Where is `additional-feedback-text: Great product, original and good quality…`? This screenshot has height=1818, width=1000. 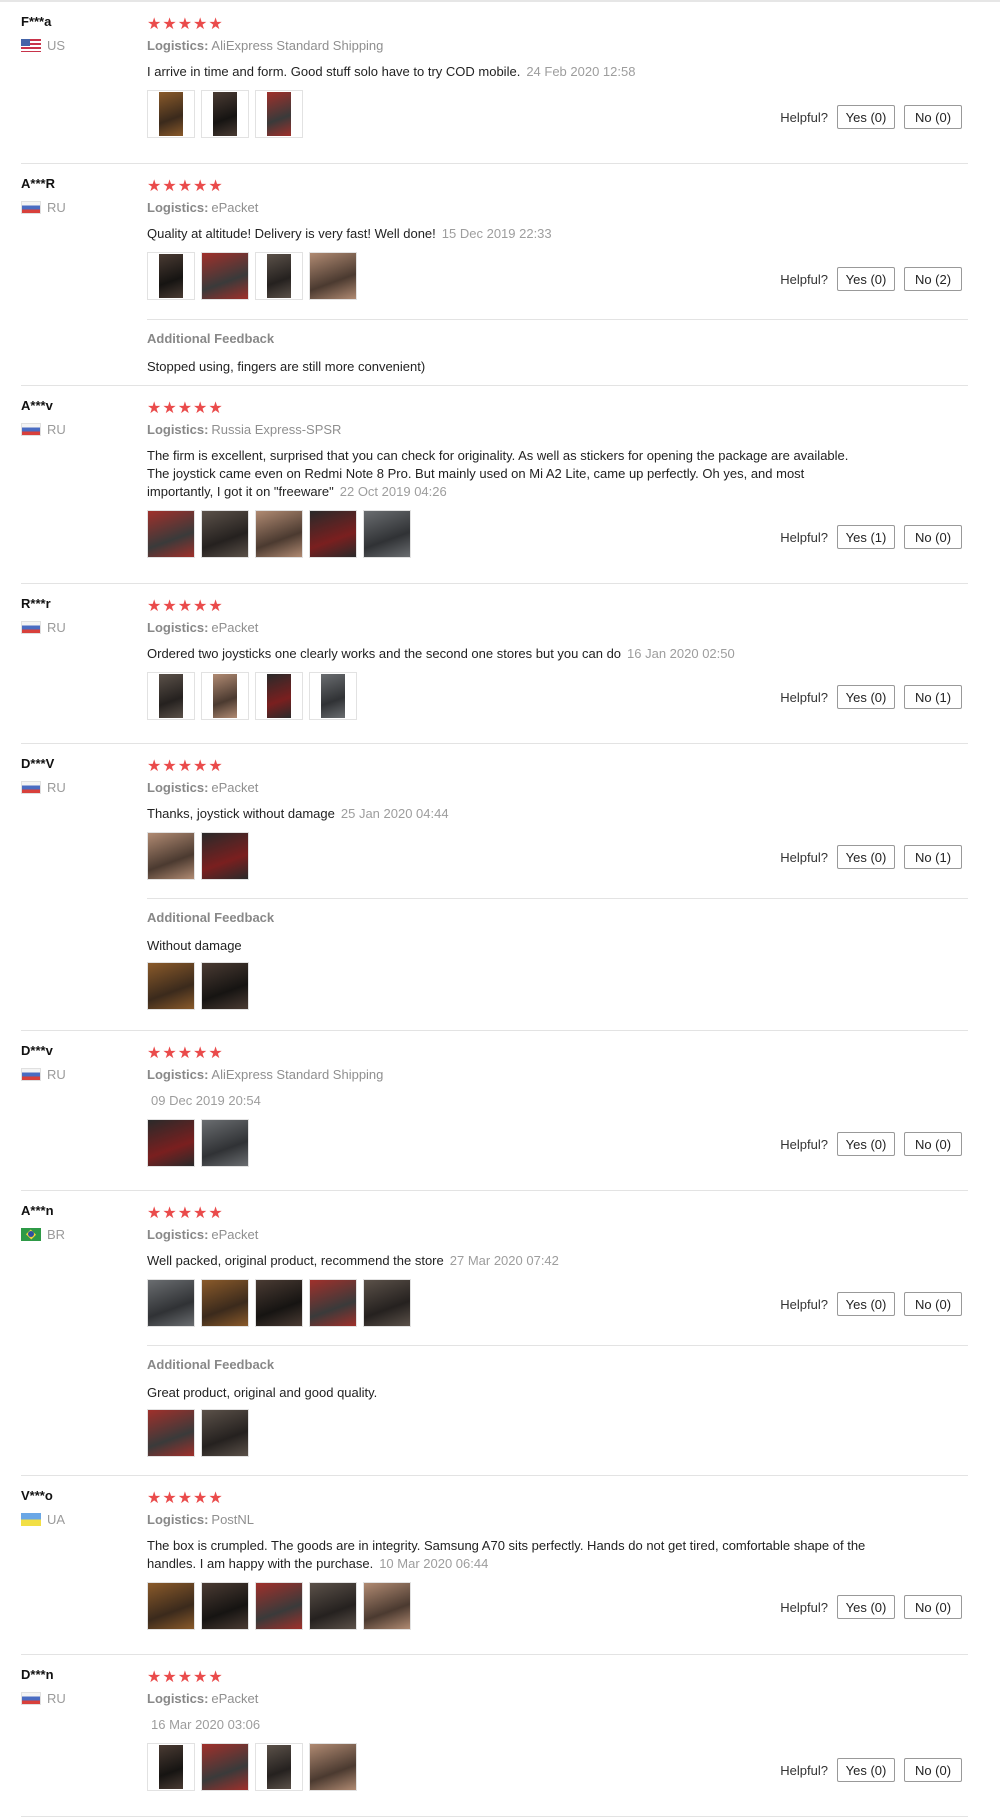
additional-feedback-text: Great product, original and good quality… is located at coordinates (262, 1392).